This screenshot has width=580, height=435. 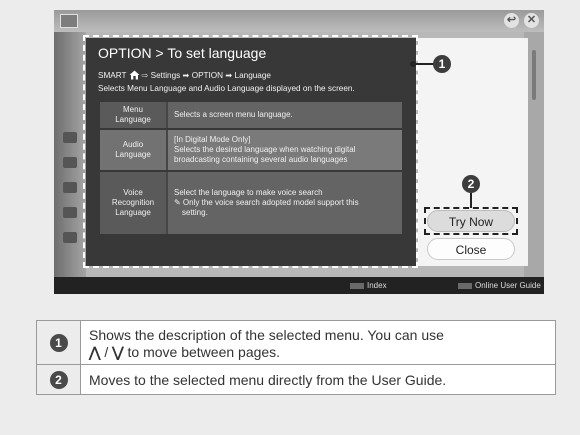 I want to click on legend-number: 2, so click(x=58, y=379).